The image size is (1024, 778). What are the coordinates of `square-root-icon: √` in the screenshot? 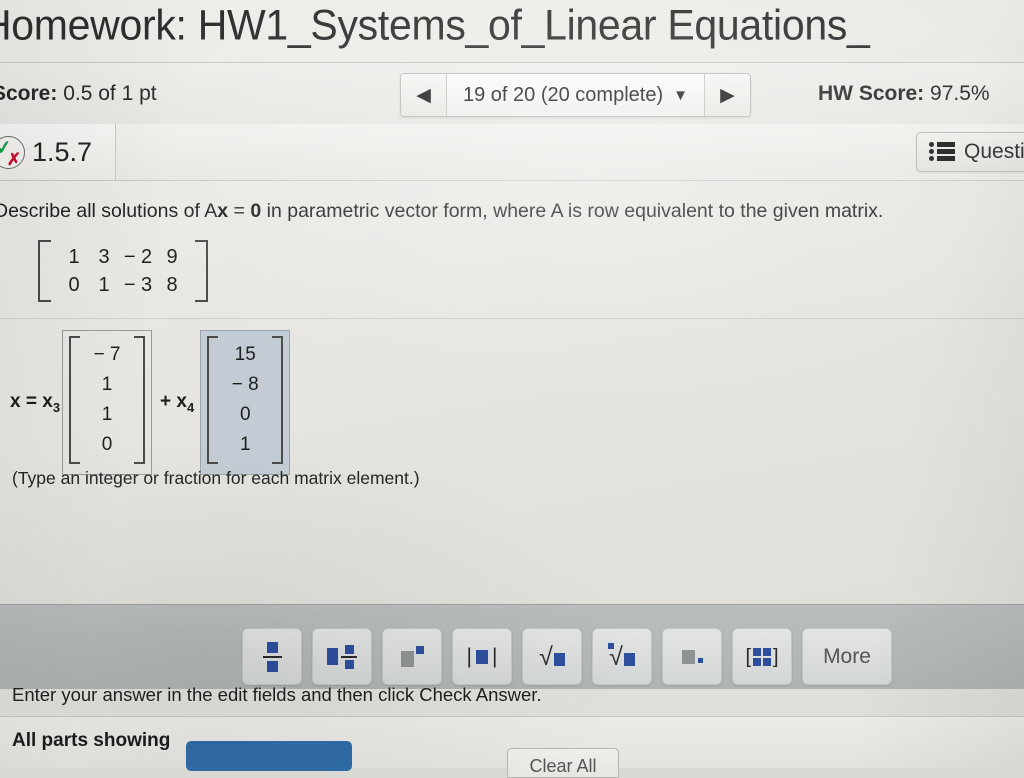 It's located at (552, 656).